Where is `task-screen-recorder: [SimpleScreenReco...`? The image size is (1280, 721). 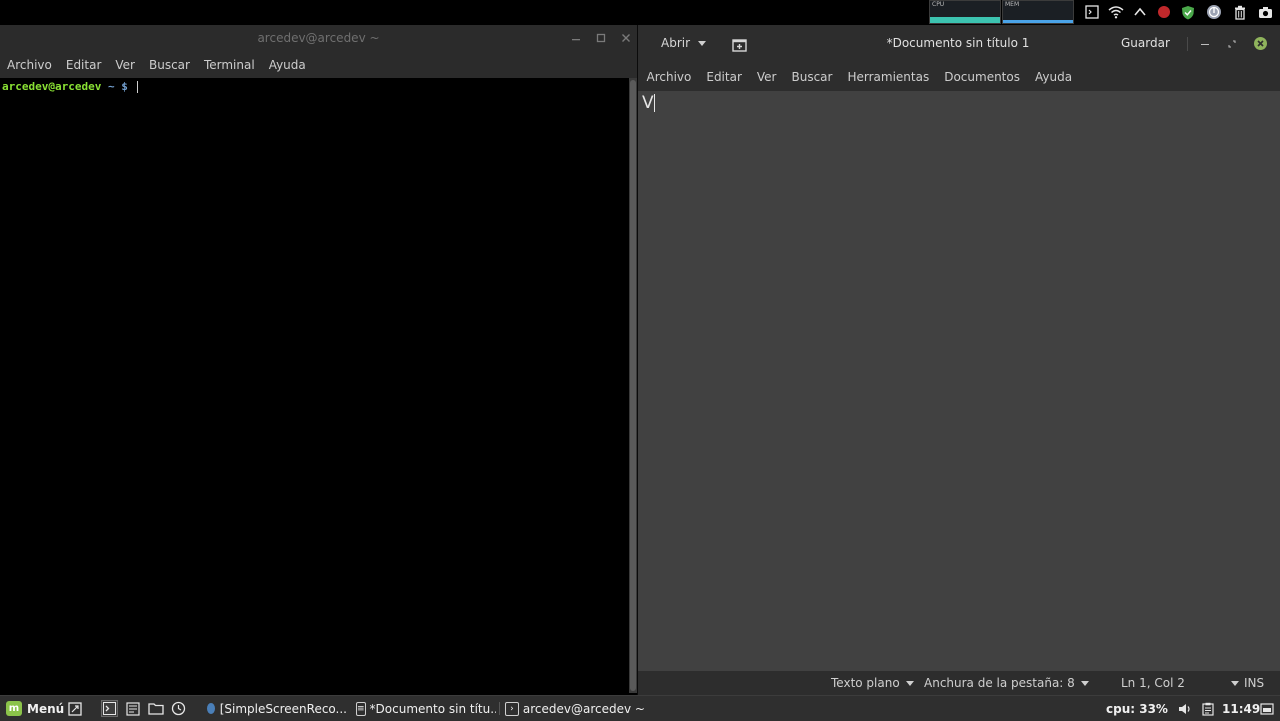
task-screen-recorder: [SimpleScreenReco... is located at coordinates (277, 708).